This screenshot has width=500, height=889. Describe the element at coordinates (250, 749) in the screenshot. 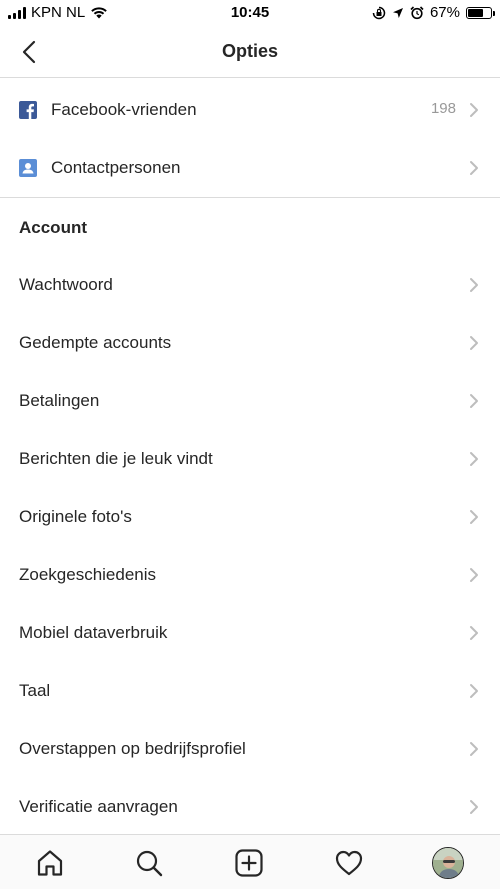

I see `account-item-row: Overstappen op bedrijfsprofiel` at that location.